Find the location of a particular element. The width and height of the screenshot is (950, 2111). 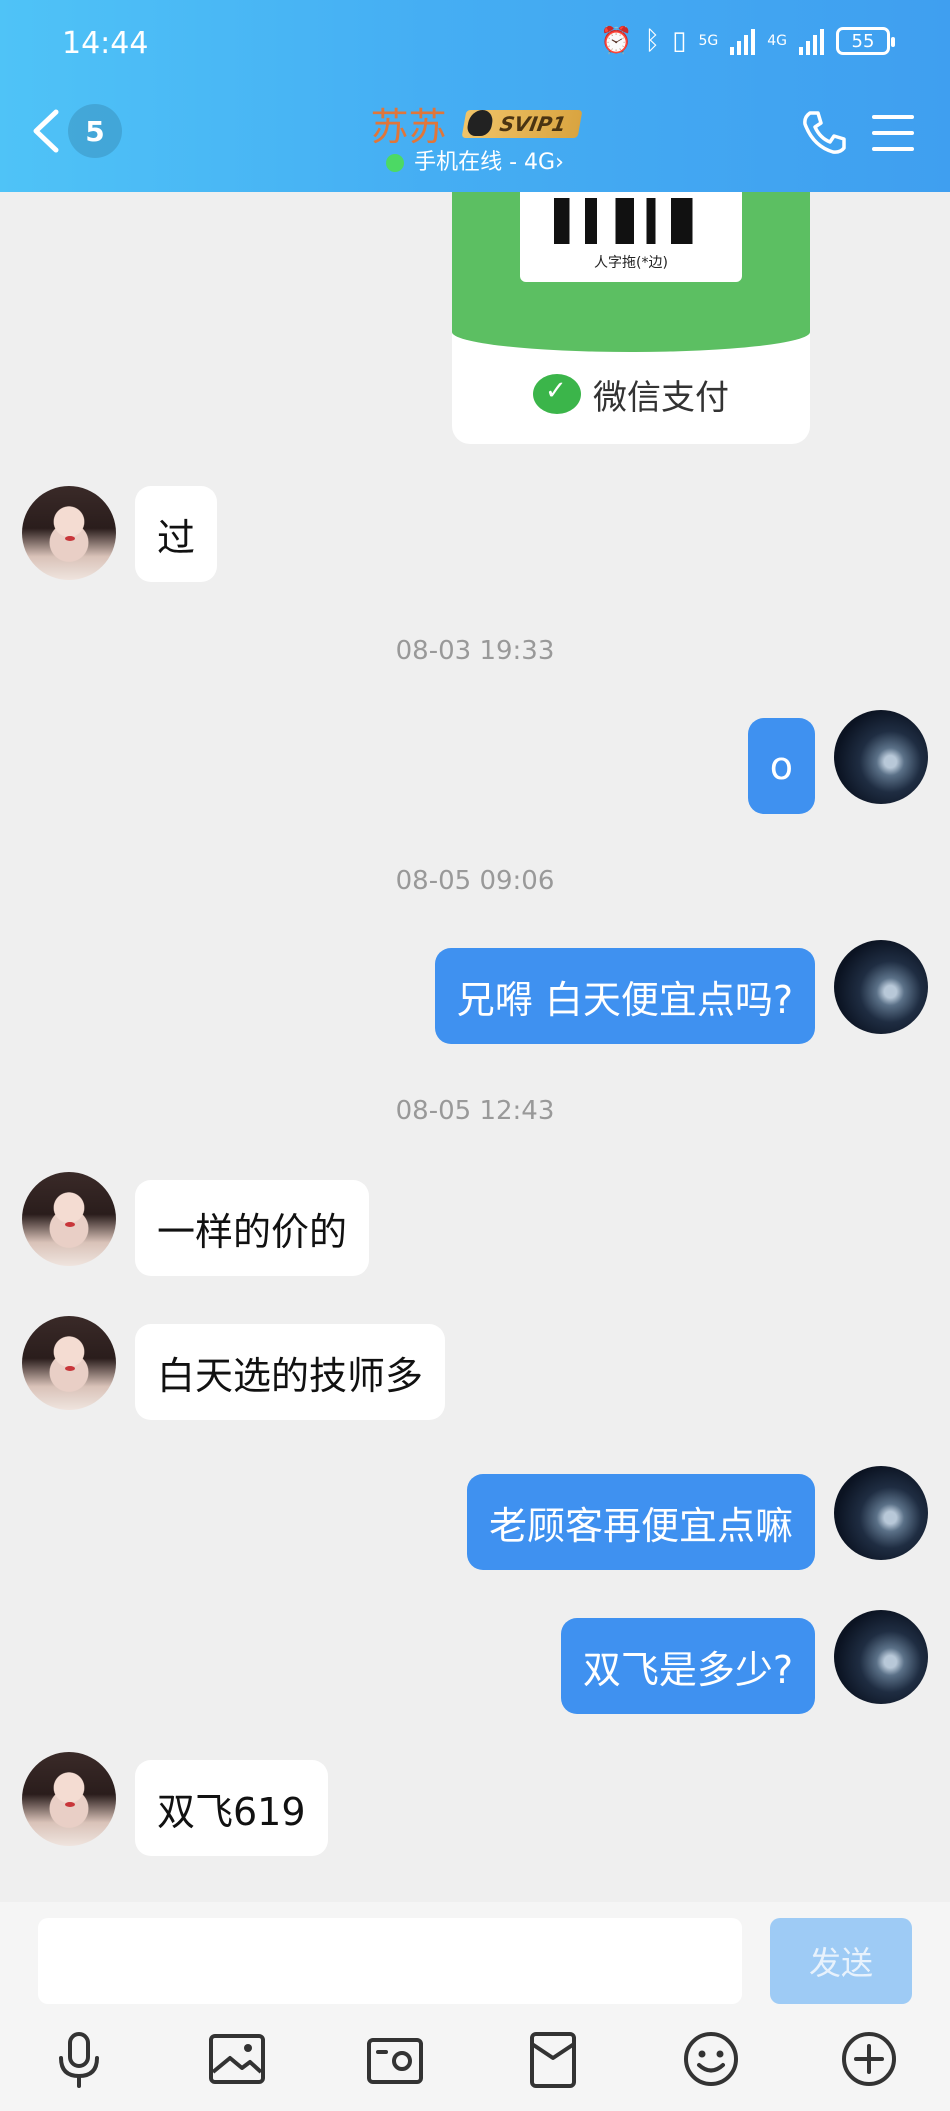

status-icons: ⏰ ᛒ ▯ 5G 4G 55 is located at coordinates (747, 41).